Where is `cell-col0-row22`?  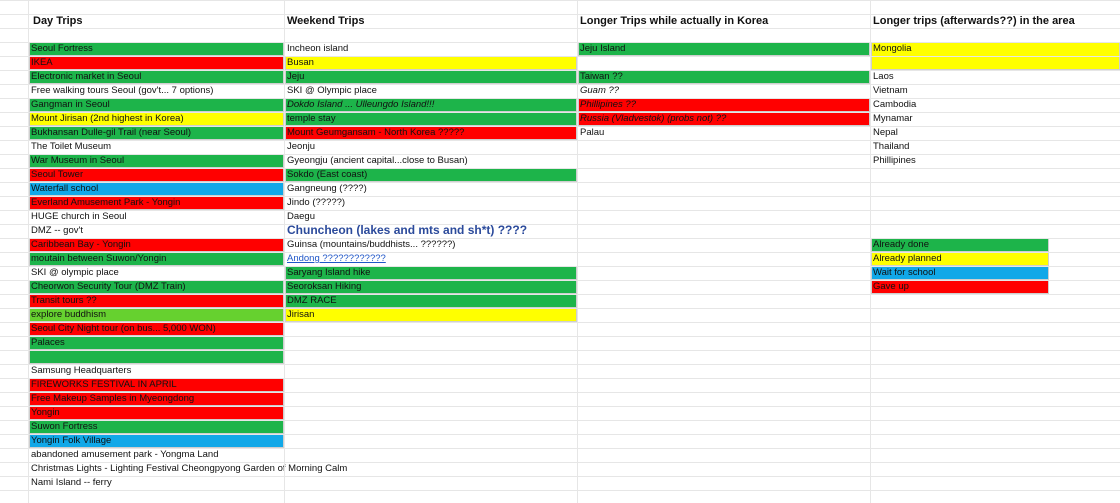 cell-col0-row22 is located at coordinates (156, 357).